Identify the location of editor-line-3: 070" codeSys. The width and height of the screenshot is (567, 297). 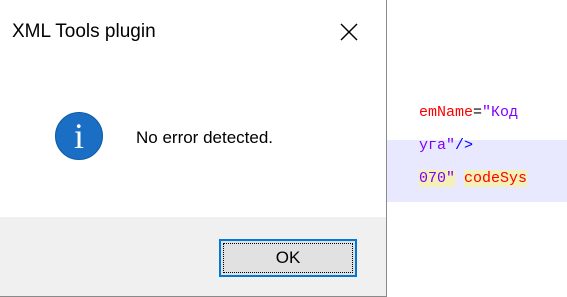
(455, 179).